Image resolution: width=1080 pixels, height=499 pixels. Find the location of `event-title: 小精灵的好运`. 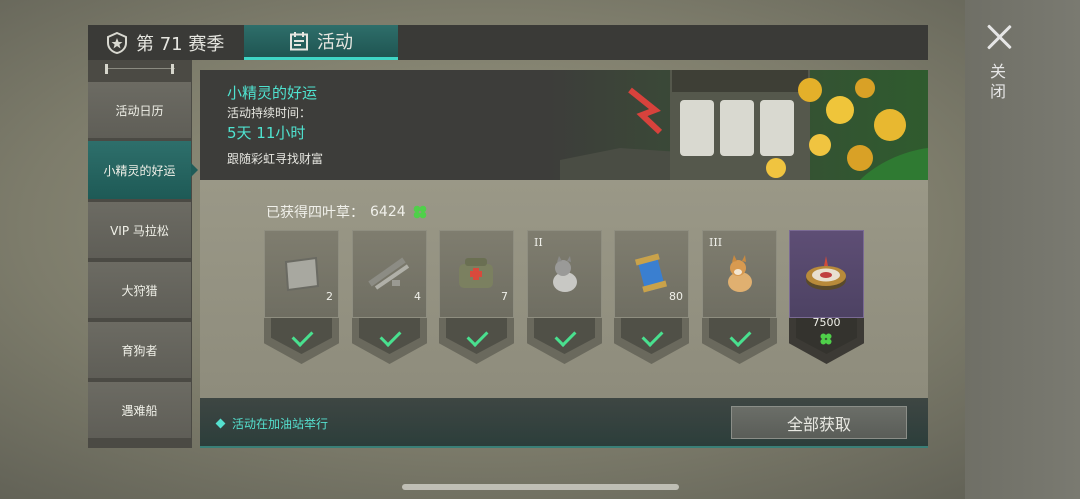

event-title: 小精灵的好运 is located at coordinates (272, 93).